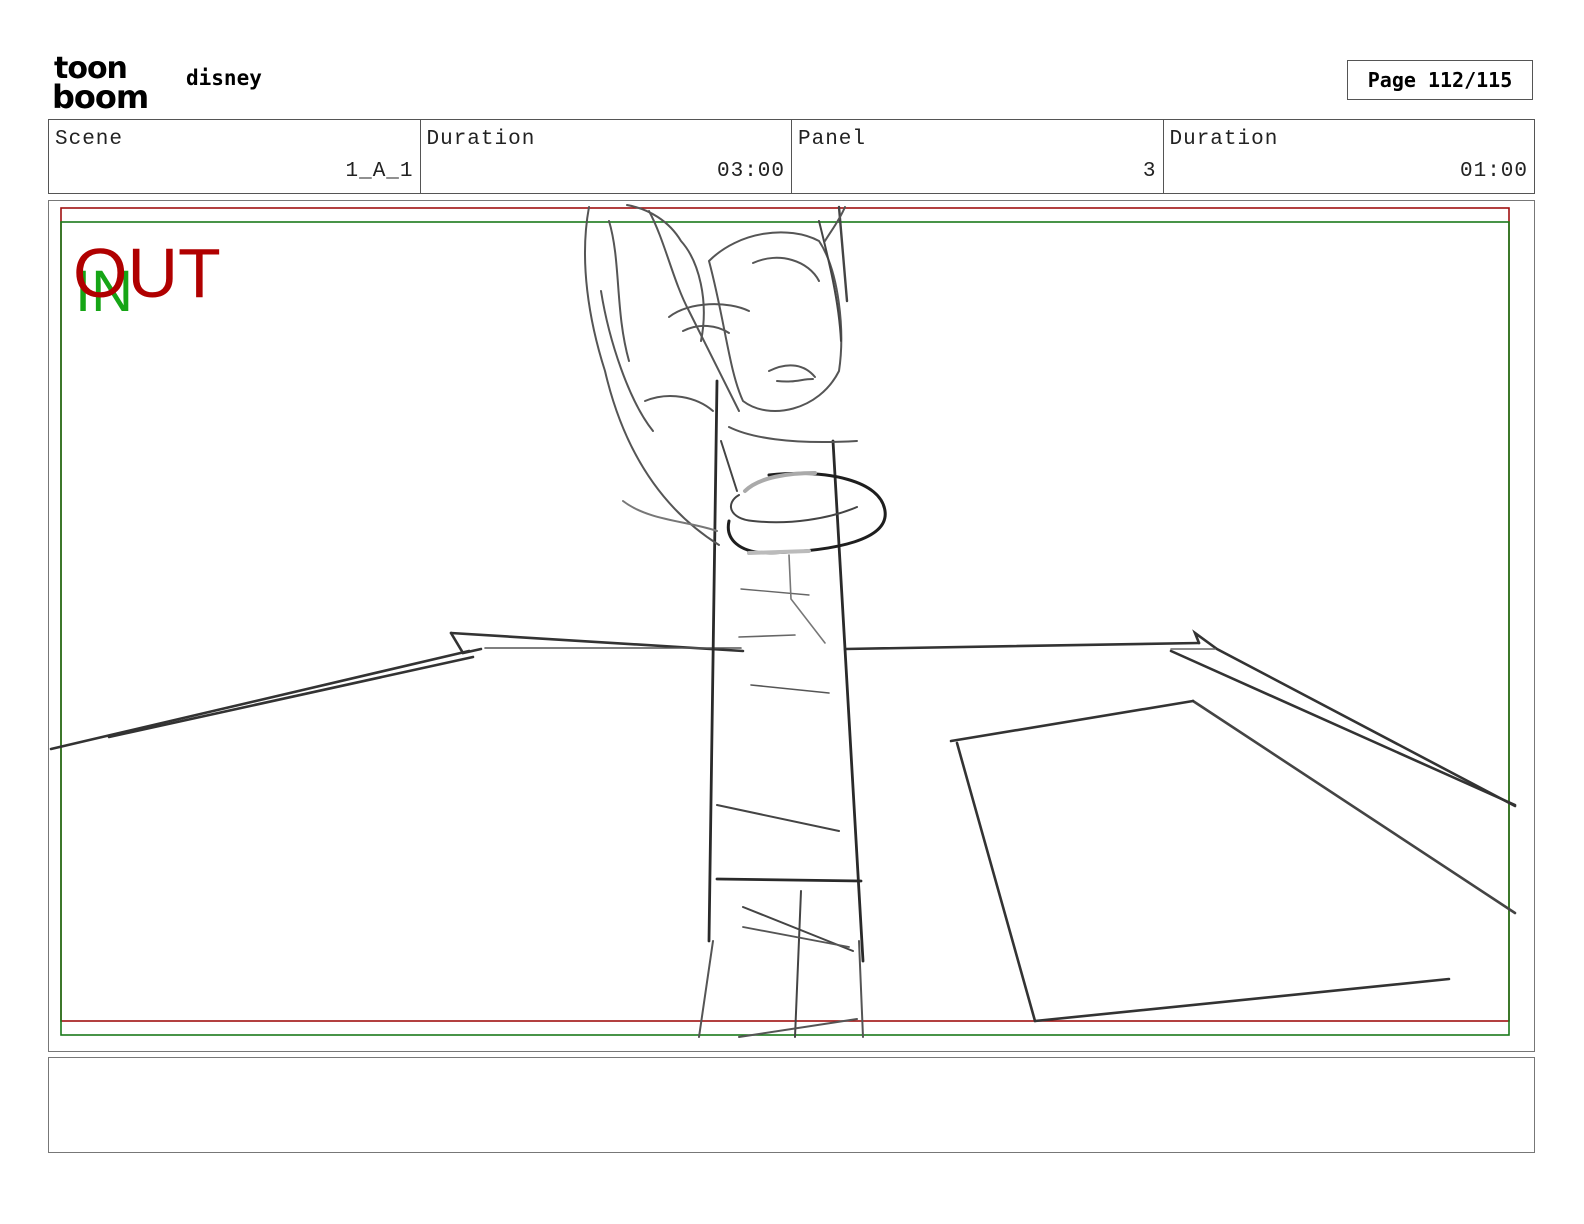 The width and height of the screenshot is (1584, 1224). What do you see at coordinates (606, 156) in the screenshot?
I see `scene-duration-cell: Duration 03:00` at bounding box center [606, 156].